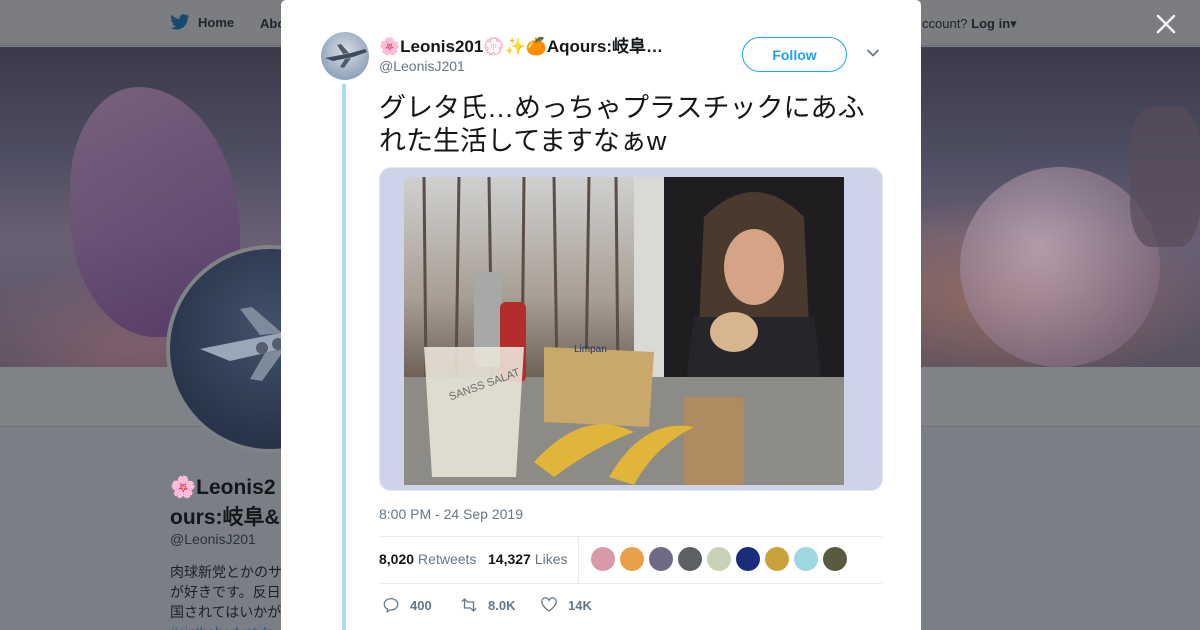  I want to click on liker-avatars, so click(719, 559).